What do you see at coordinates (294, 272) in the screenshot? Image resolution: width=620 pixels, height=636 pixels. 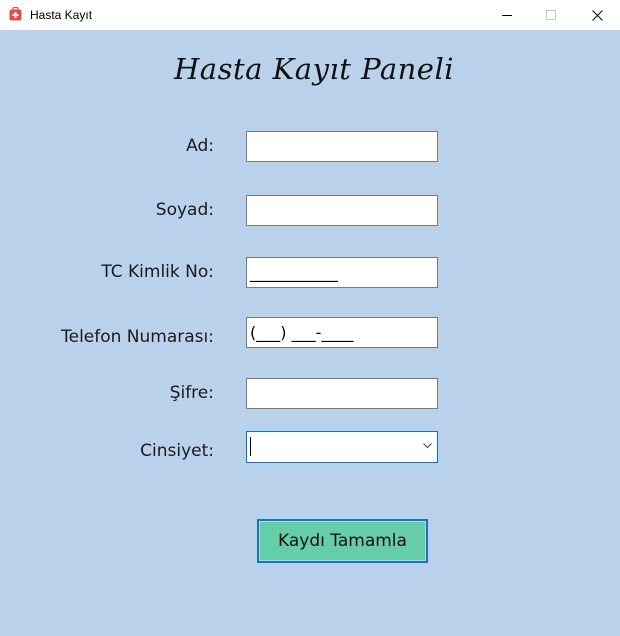 I see `tc-mask-text: ___________` at bounding box center [294, 272].